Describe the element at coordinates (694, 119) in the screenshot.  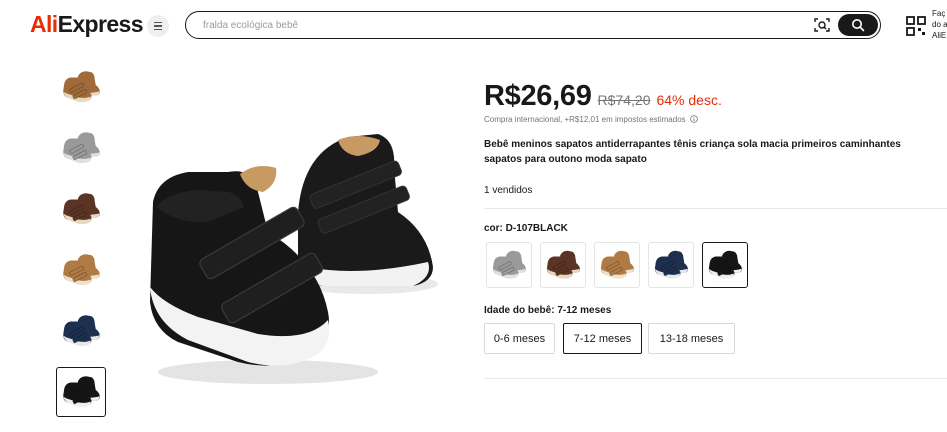
I see `info-icon` at that location.